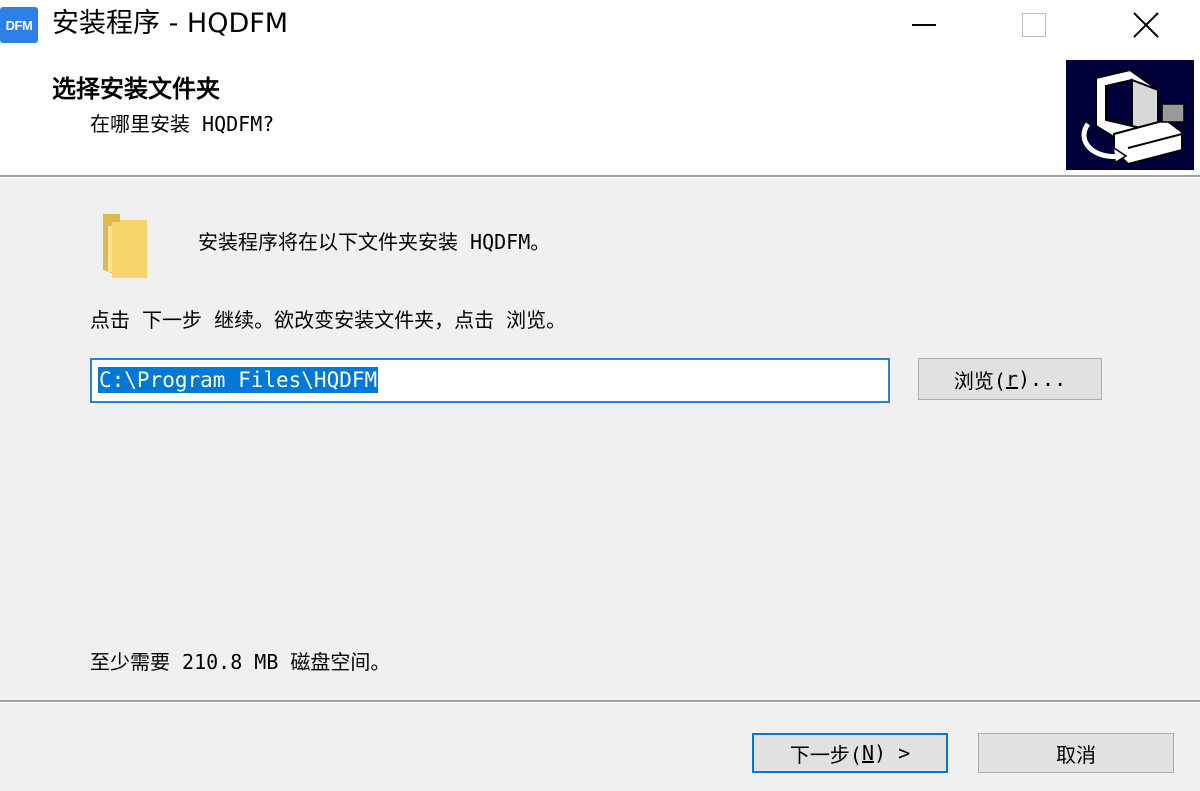  Describe the element at coordinates (19, 25) in the screenshot. I see `app-icon: DFM` at that location.